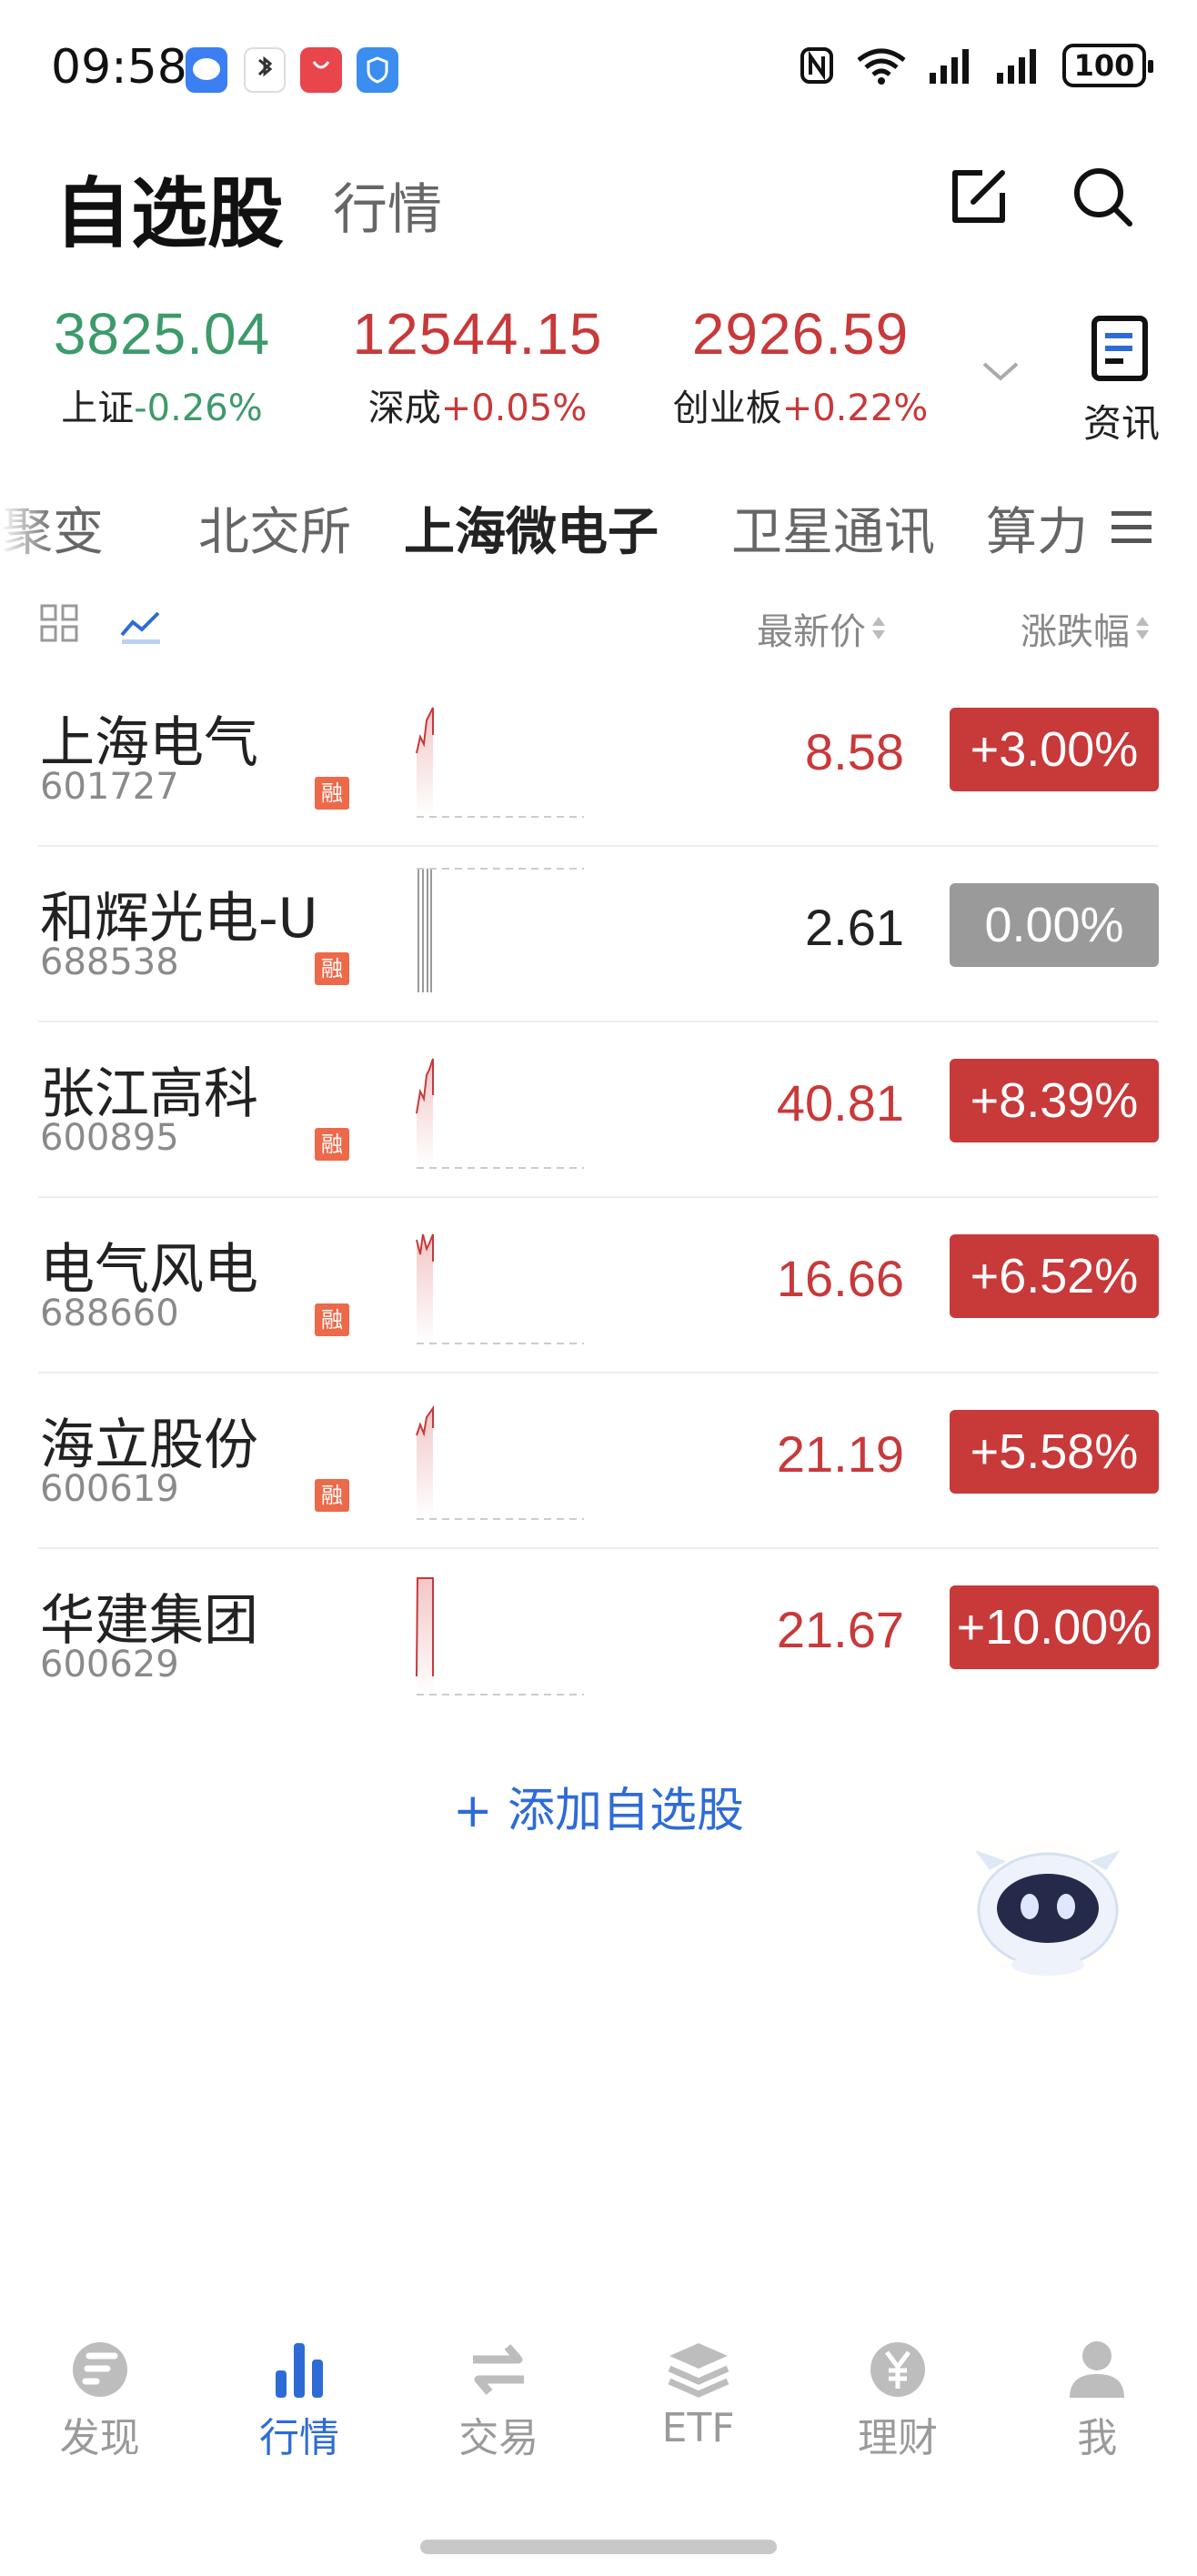 Image resolution: width=1197 pixels, height=2576 pixels. I want to click on nav-profile: 我, so click(1097, 2410).